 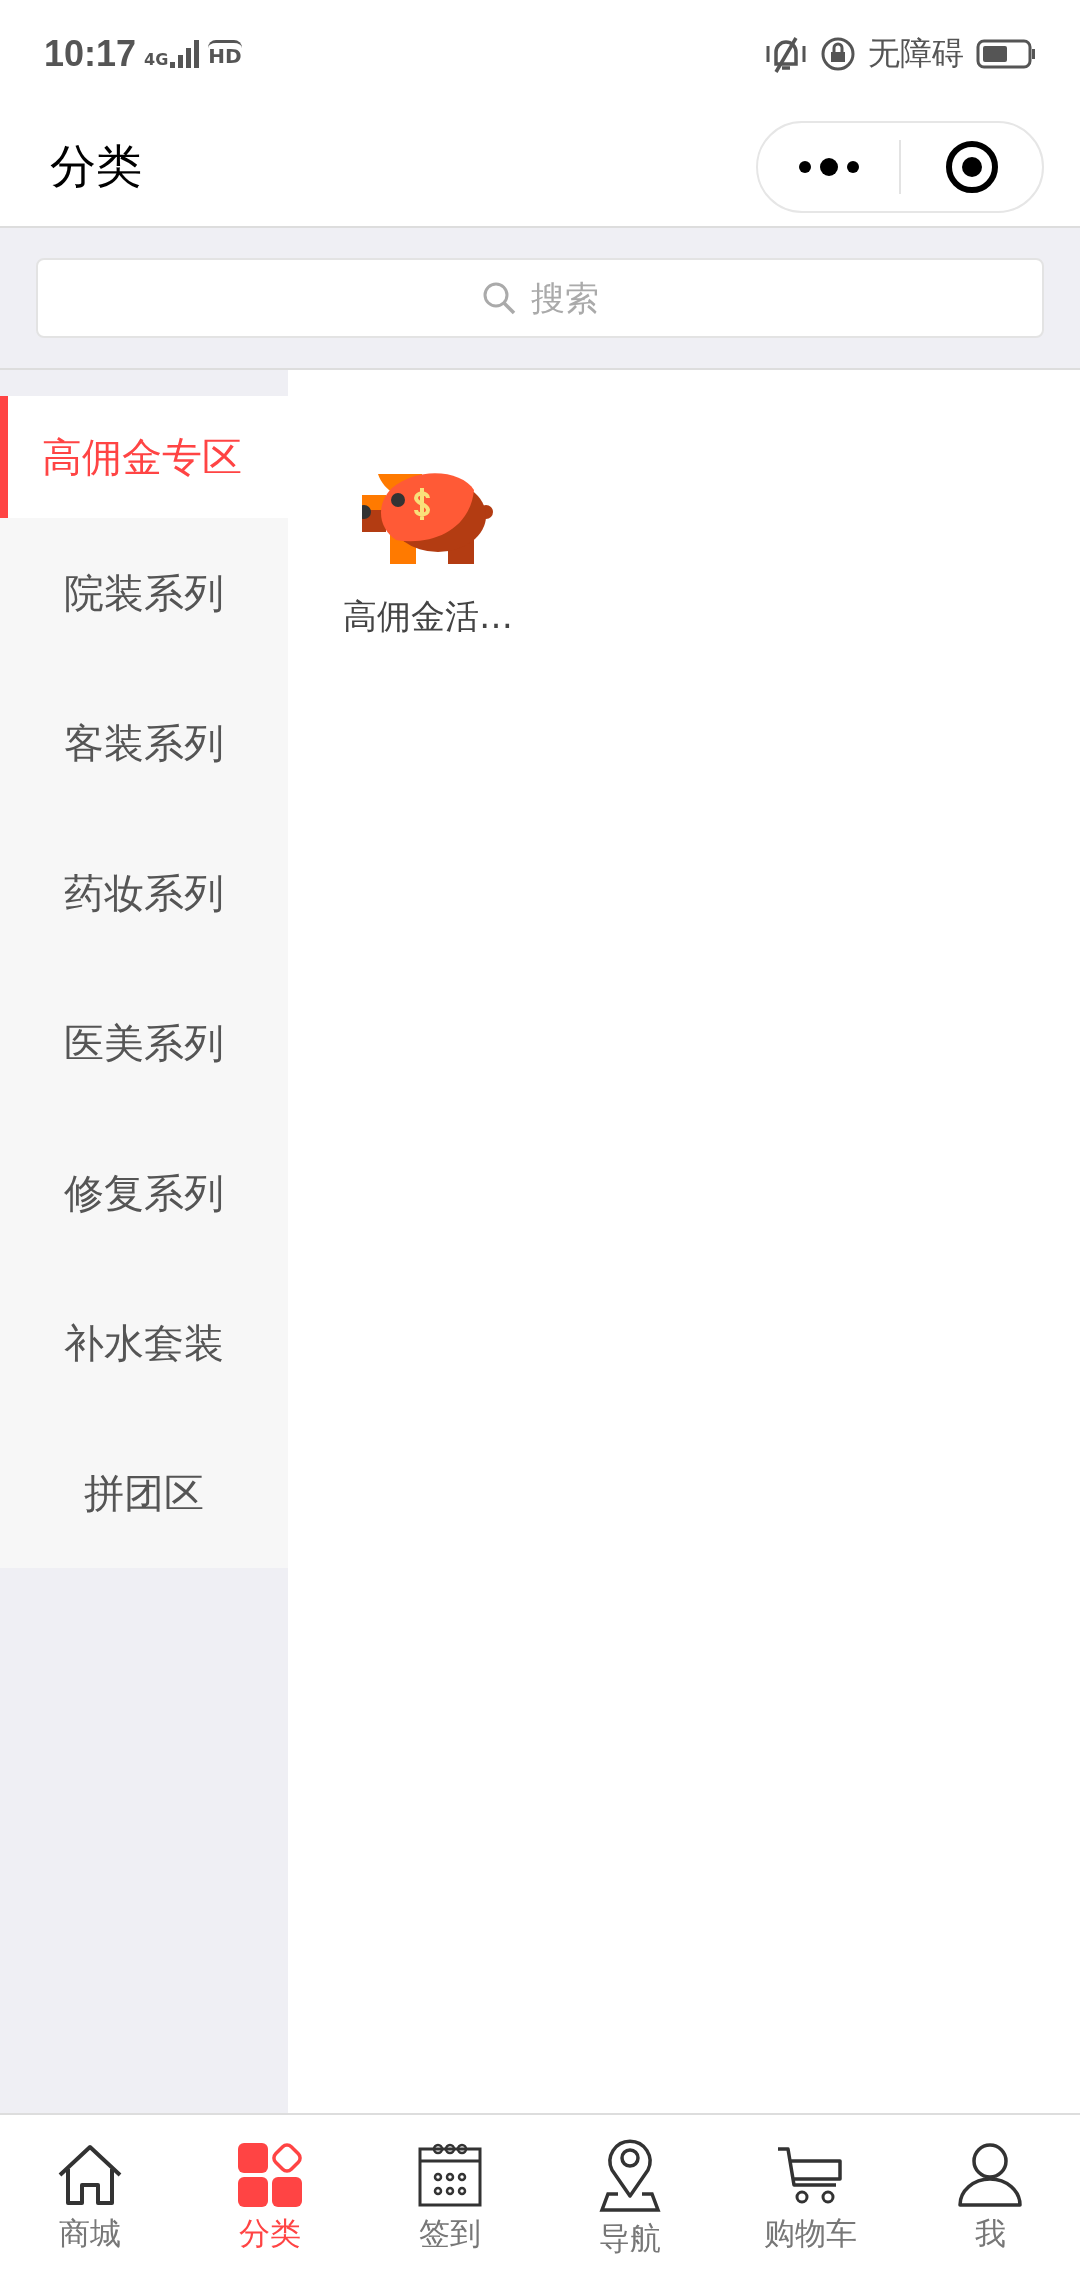 I want to click on category-item: 客装系列, so click(x=144, y=743).